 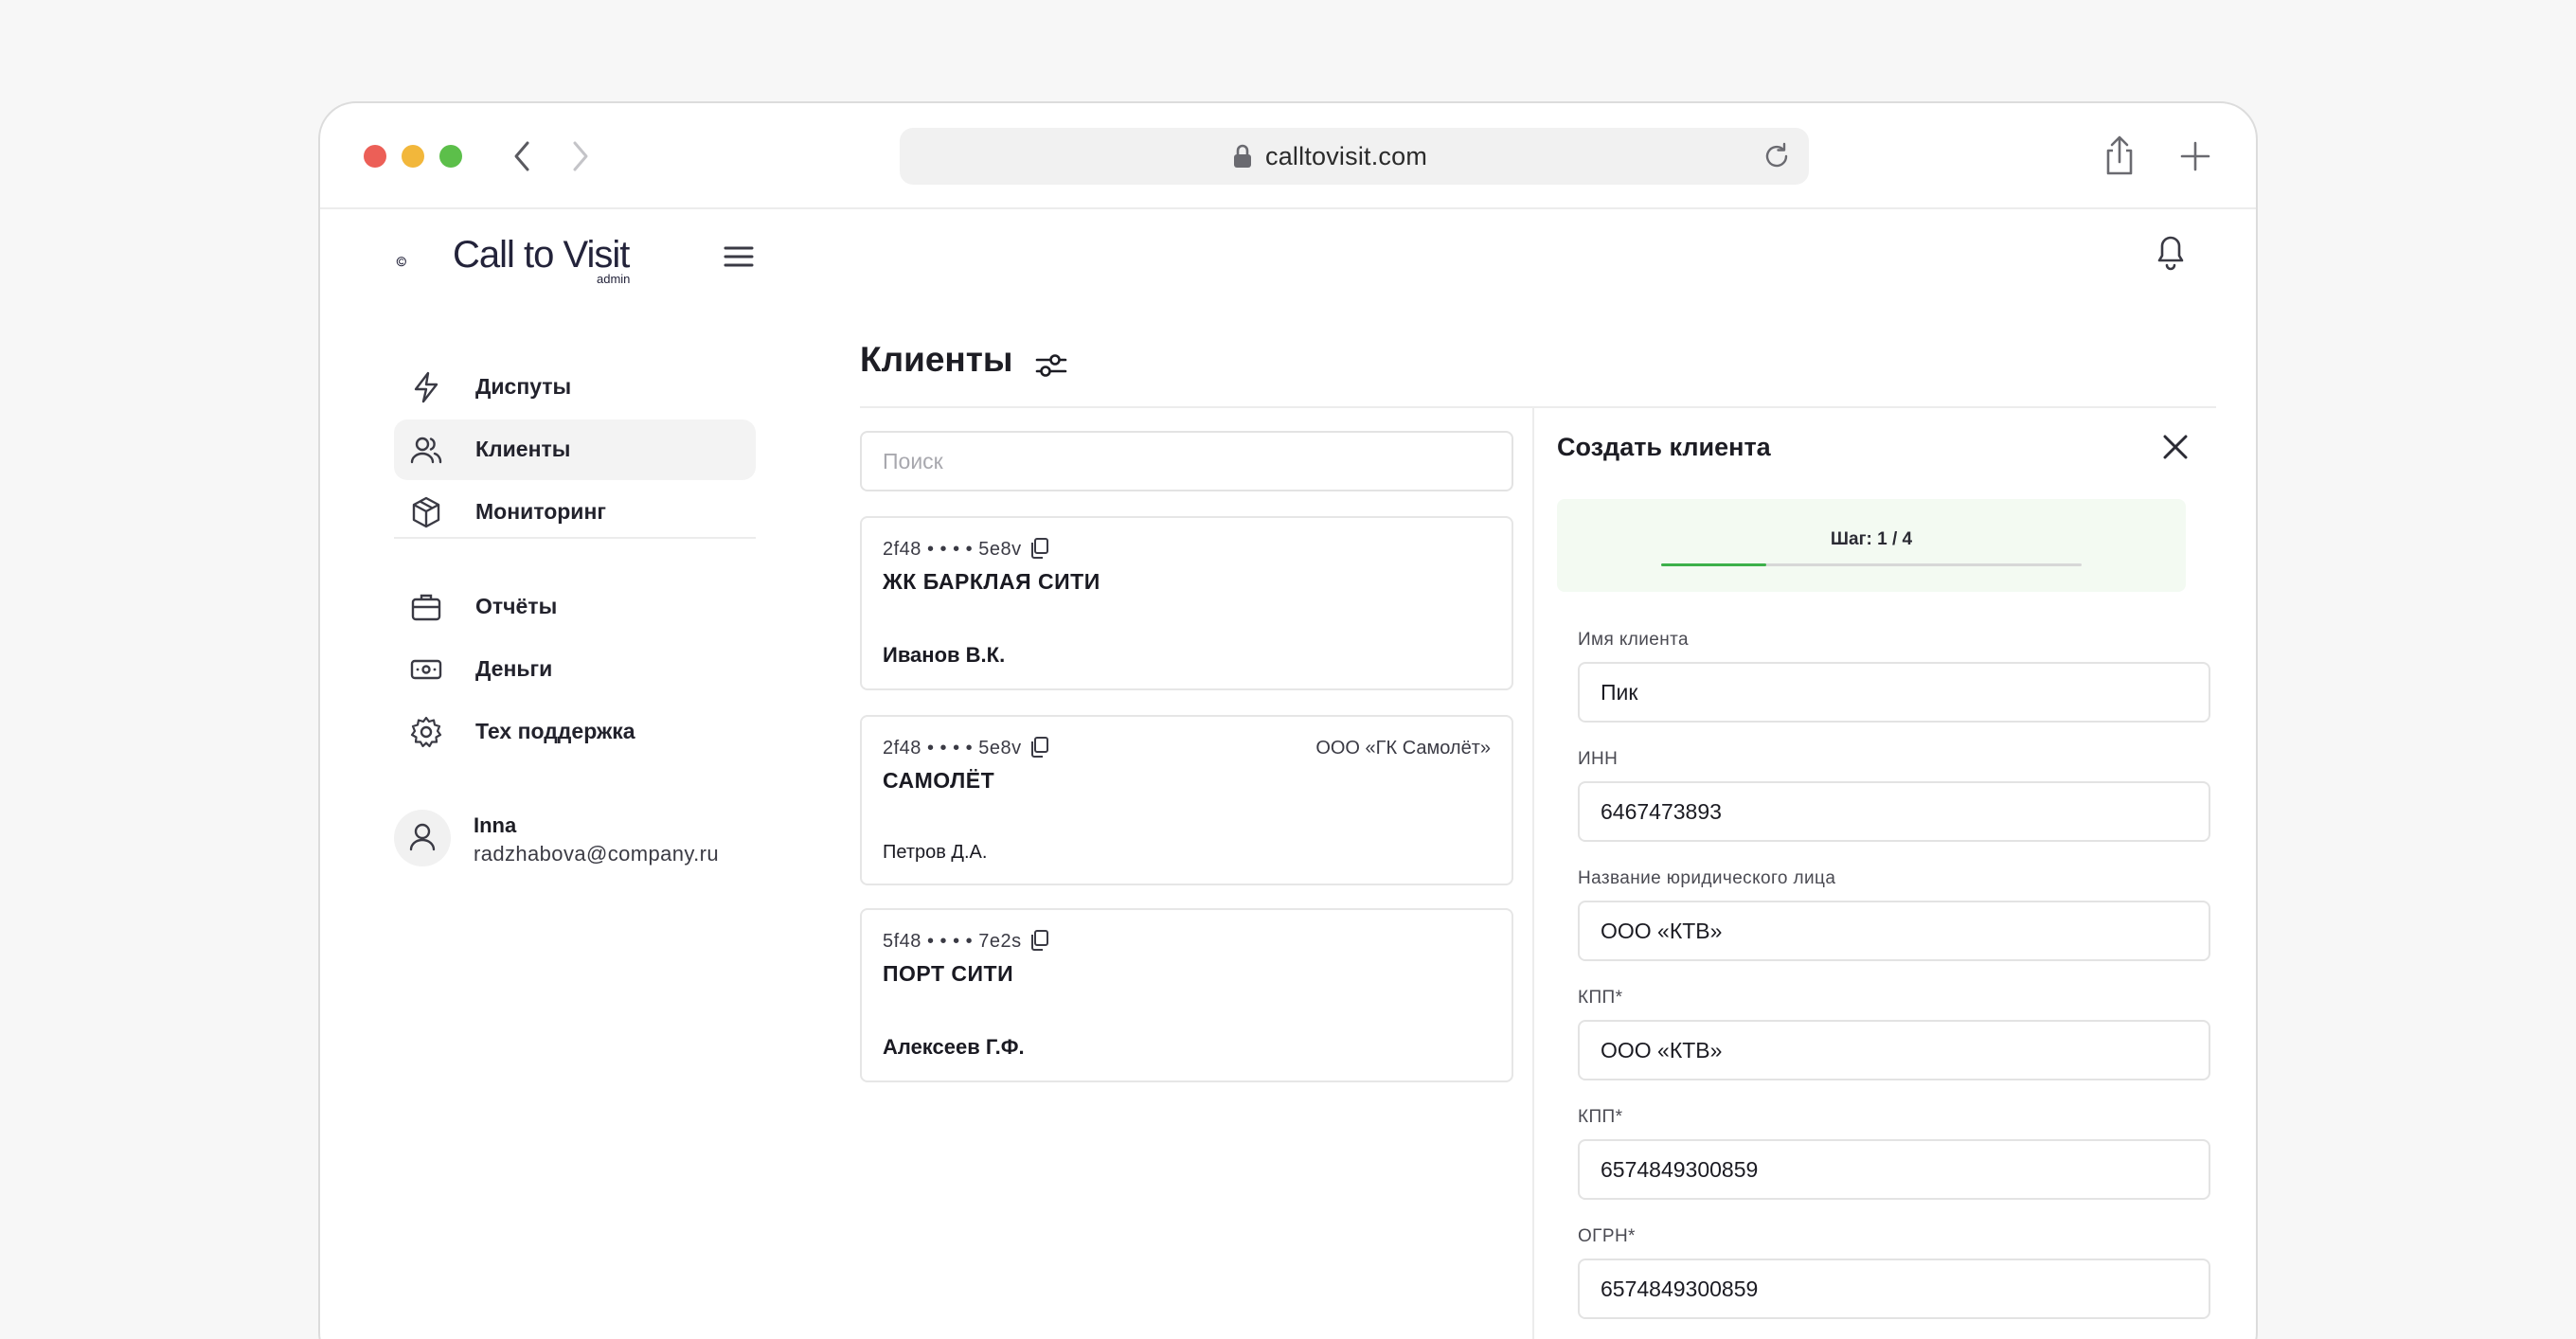 I want to click on filter-icon, so click(x=1051, y=365).